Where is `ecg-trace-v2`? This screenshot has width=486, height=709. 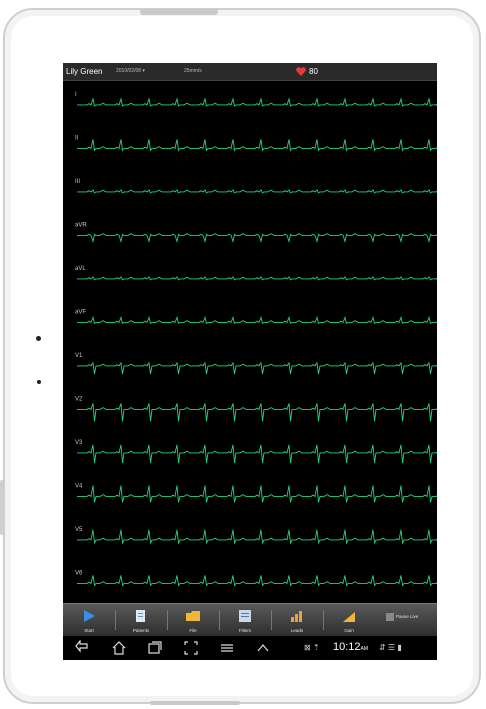
ecg-trace-v2 is located at coordinates (257, 412).